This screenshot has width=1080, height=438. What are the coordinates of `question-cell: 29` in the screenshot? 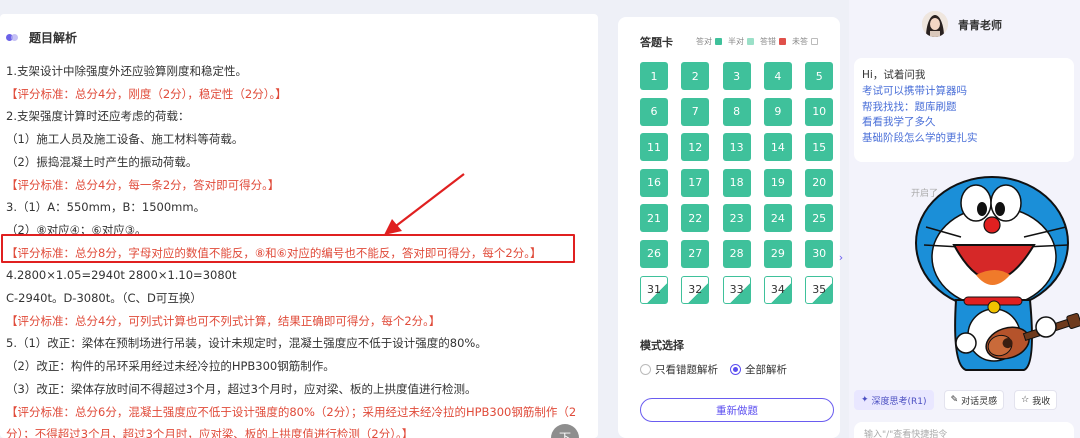 It's located at (777, 253).